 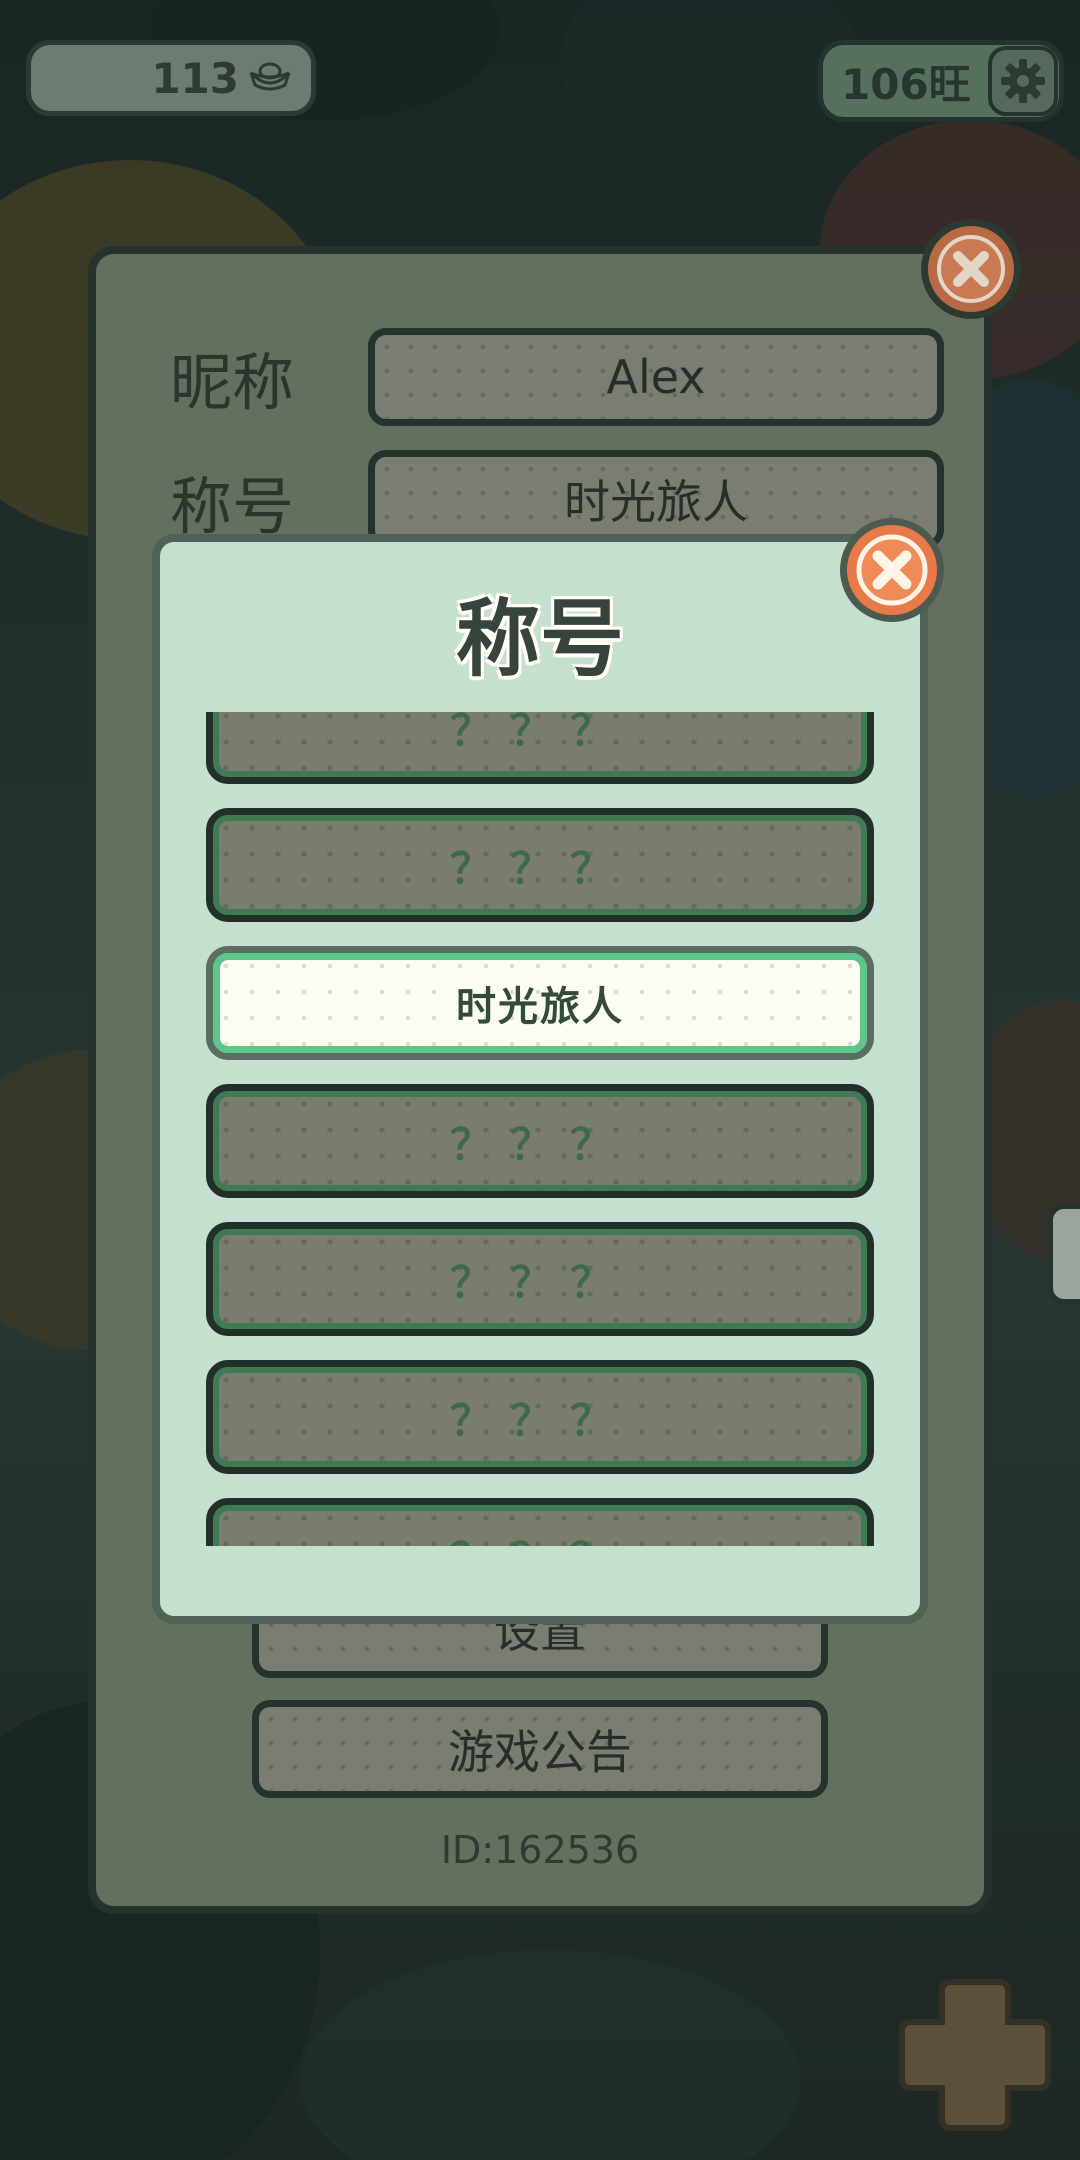 I want to click on modal-close-button, so click(x=892, y=570).